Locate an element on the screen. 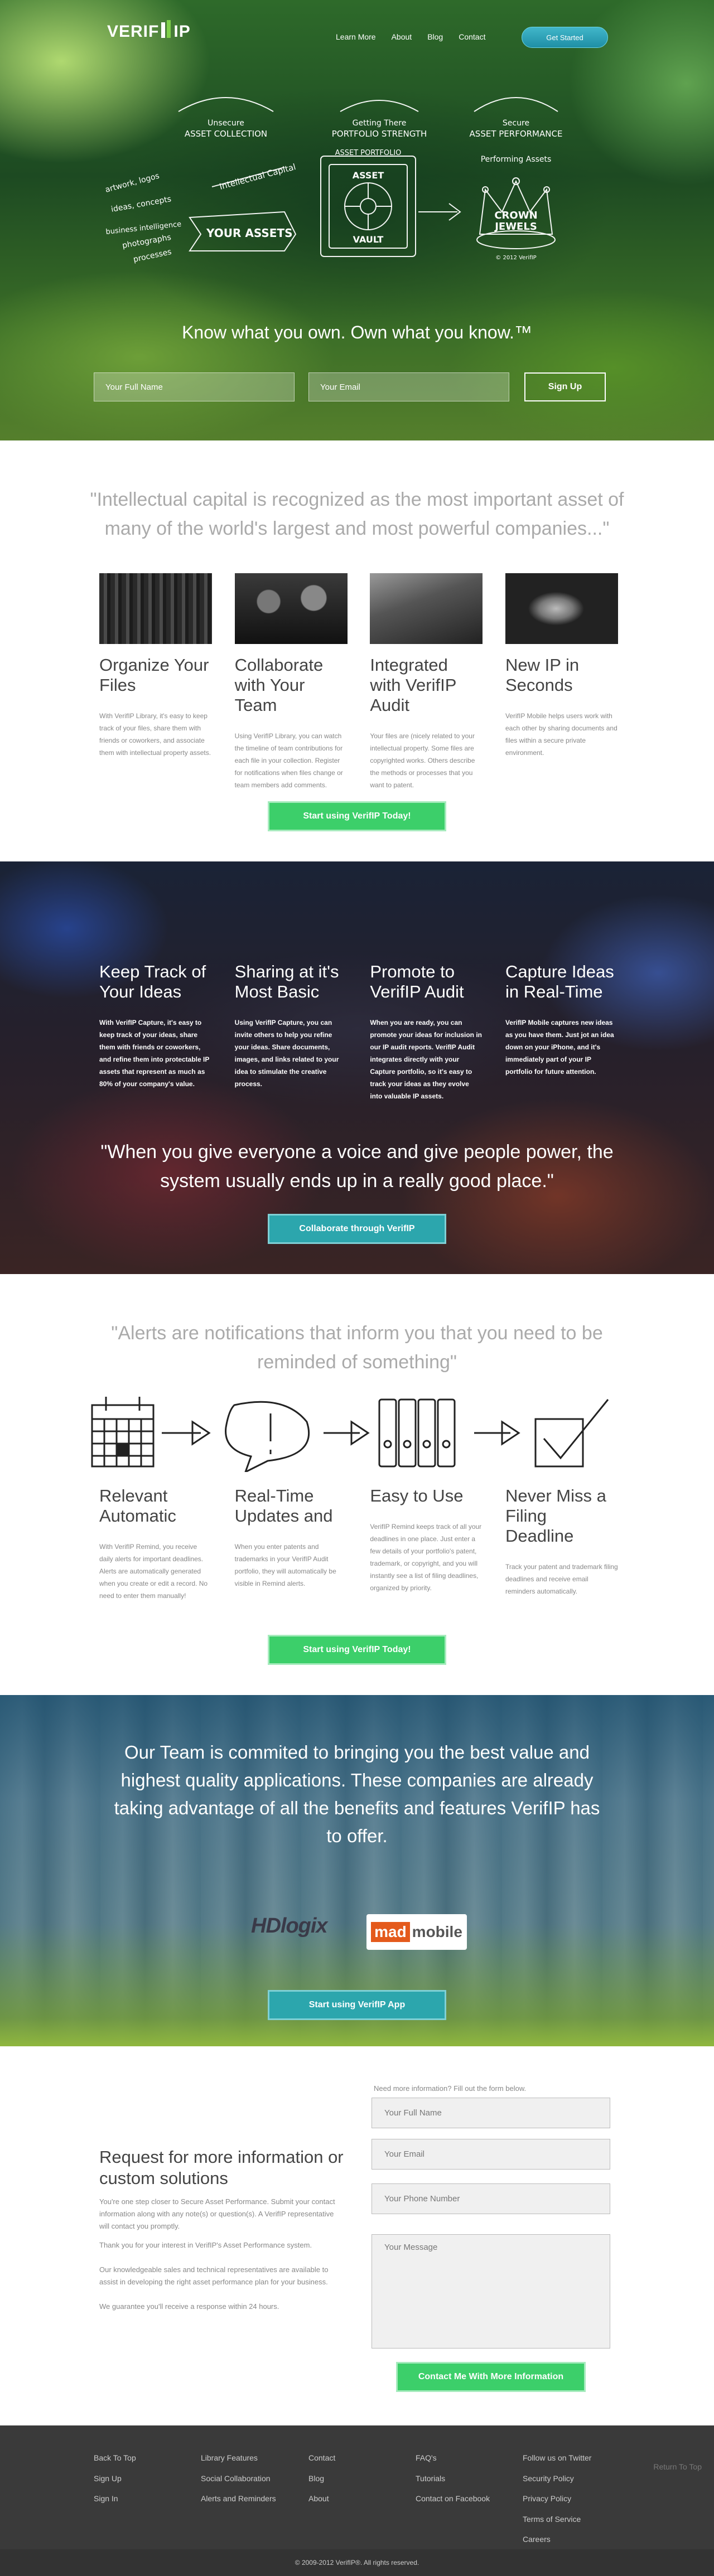 The image size is (714, 2576). contact-submit-button: Contact Me With More Information is located at coordinates (491, 2377).